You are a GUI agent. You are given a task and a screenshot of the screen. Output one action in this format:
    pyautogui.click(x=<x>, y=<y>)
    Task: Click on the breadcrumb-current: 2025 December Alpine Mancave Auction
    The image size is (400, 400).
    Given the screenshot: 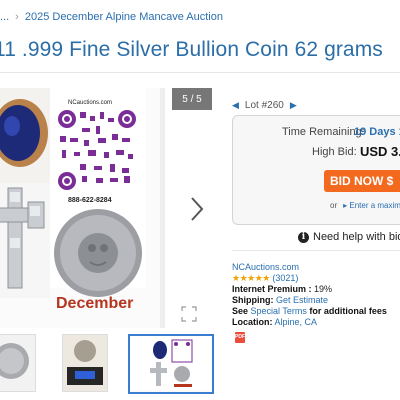 What is the action you would take?
    pyautogui.click(x=124, y=17)
    